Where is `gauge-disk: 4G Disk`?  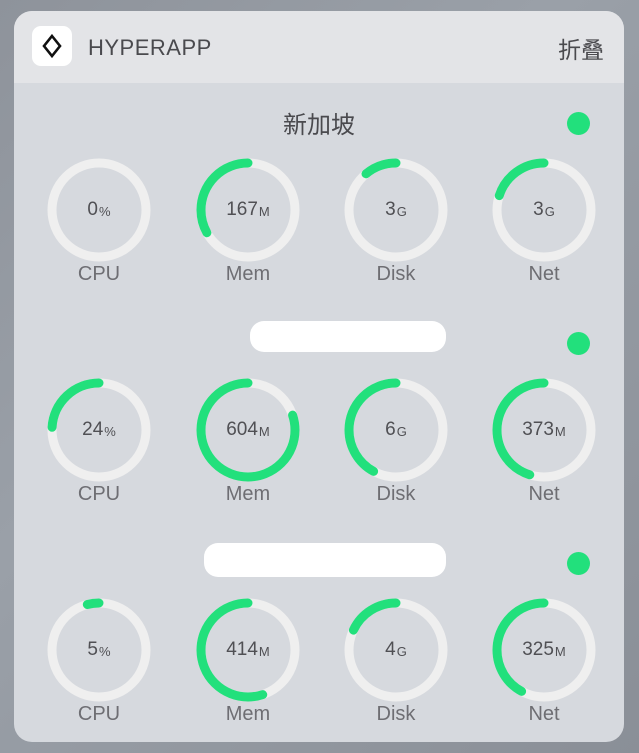 gauge-disk: 4G Disk is located at coordinates (396, 665).